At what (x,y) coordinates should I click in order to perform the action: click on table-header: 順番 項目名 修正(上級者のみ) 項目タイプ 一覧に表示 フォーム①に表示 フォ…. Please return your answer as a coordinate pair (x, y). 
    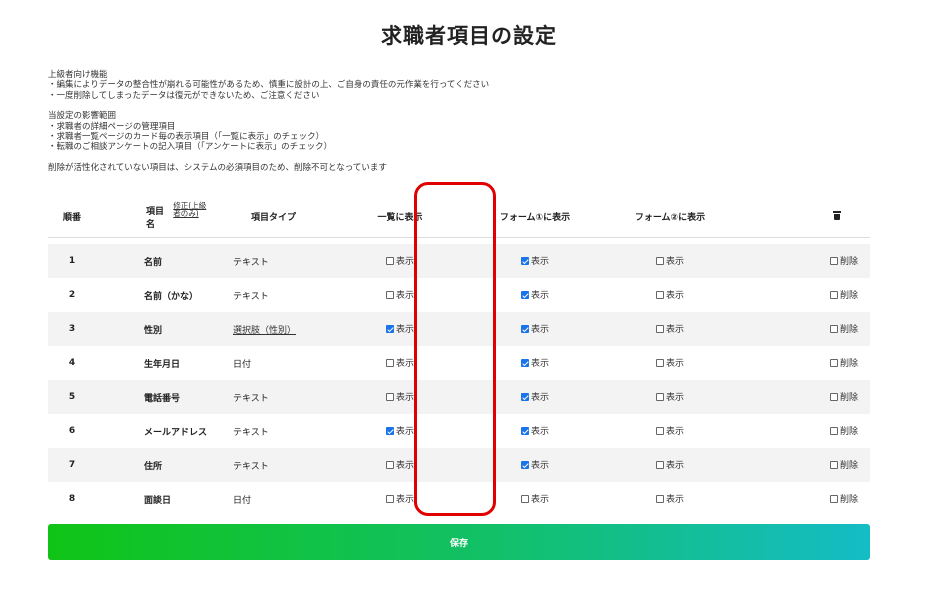
    Looking at the image, I should click on (459, 217).